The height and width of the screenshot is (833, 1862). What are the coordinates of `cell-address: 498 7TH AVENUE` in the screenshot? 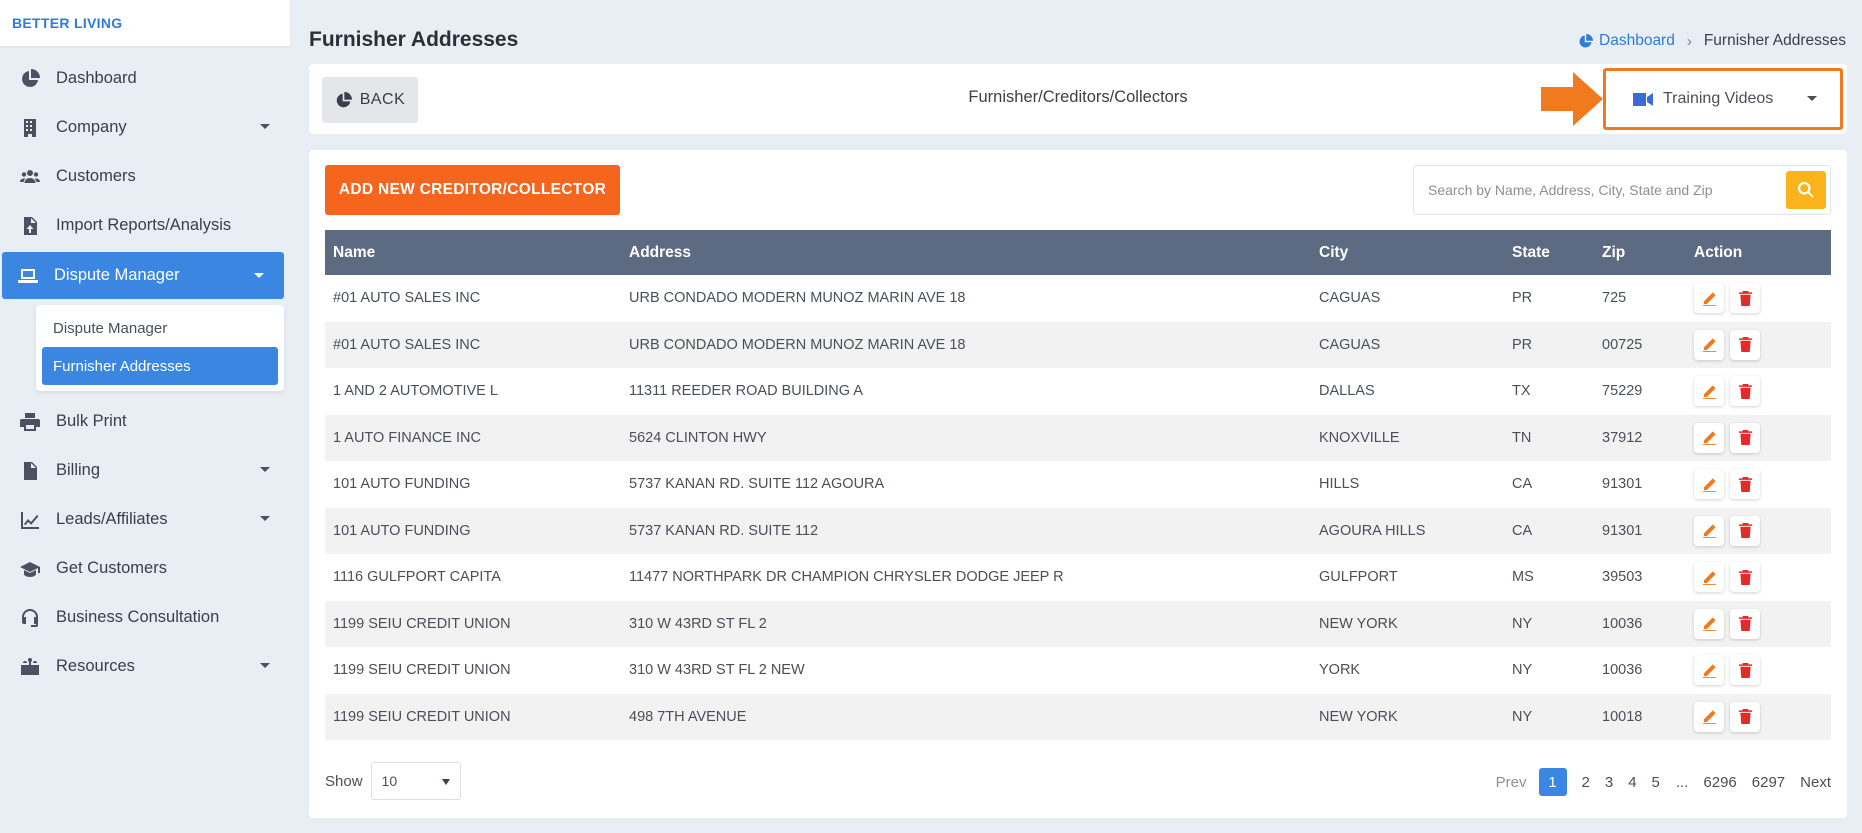 It's located at (688, 716).